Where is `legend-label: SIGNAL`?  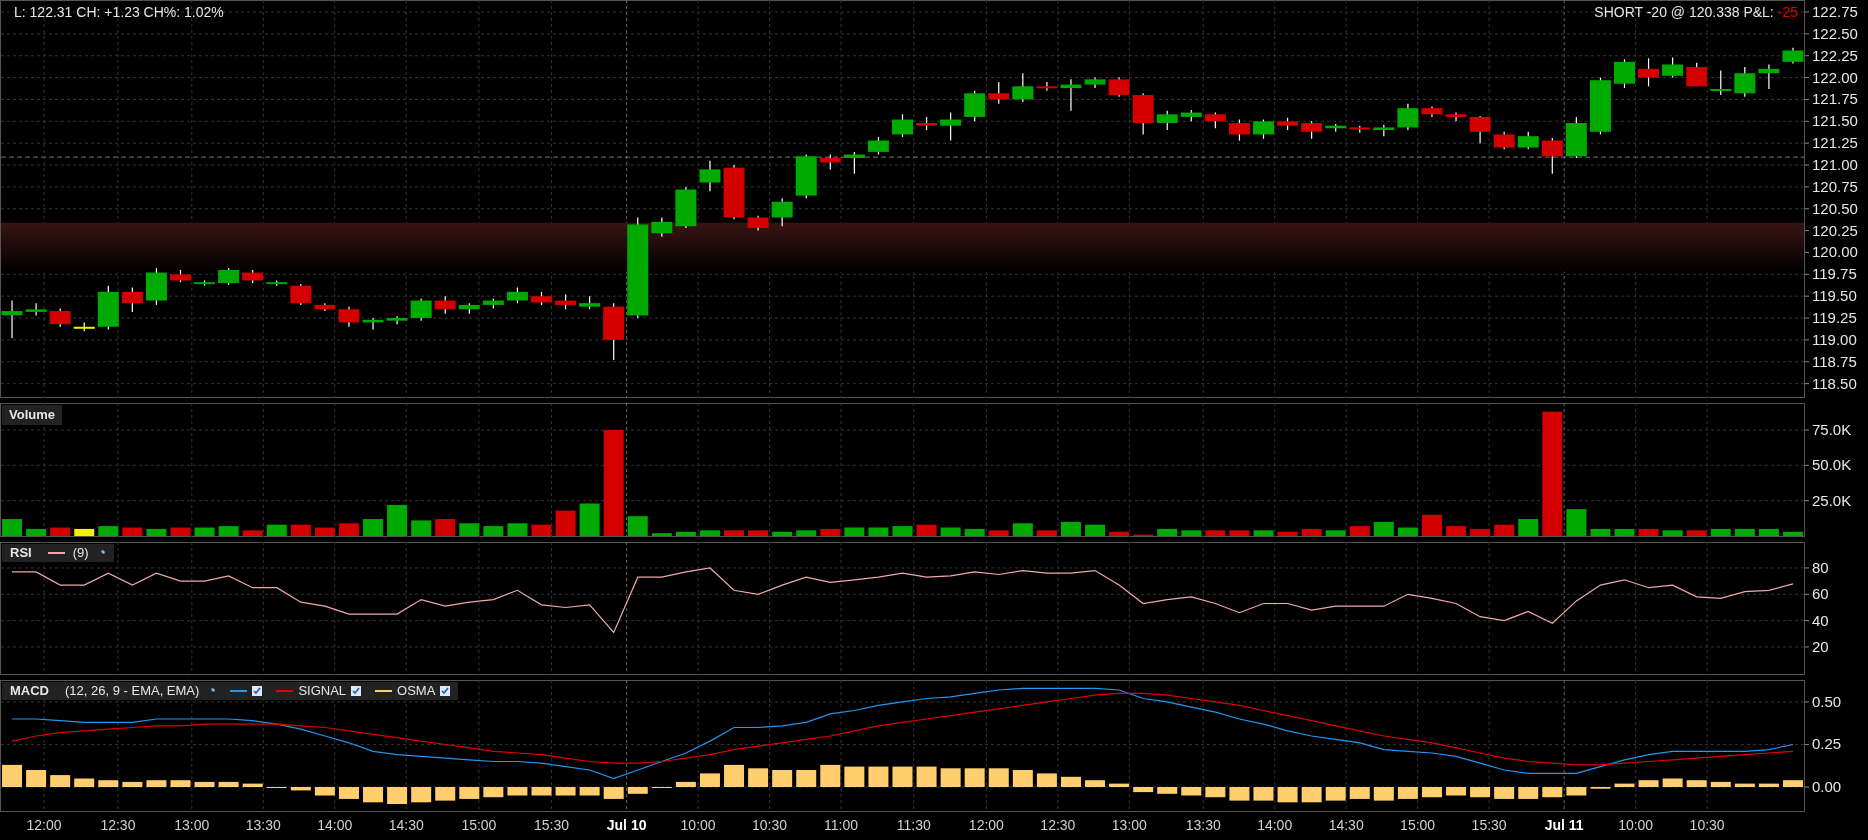 legend-label: SIGNAL is located at coordinates (322, 691).